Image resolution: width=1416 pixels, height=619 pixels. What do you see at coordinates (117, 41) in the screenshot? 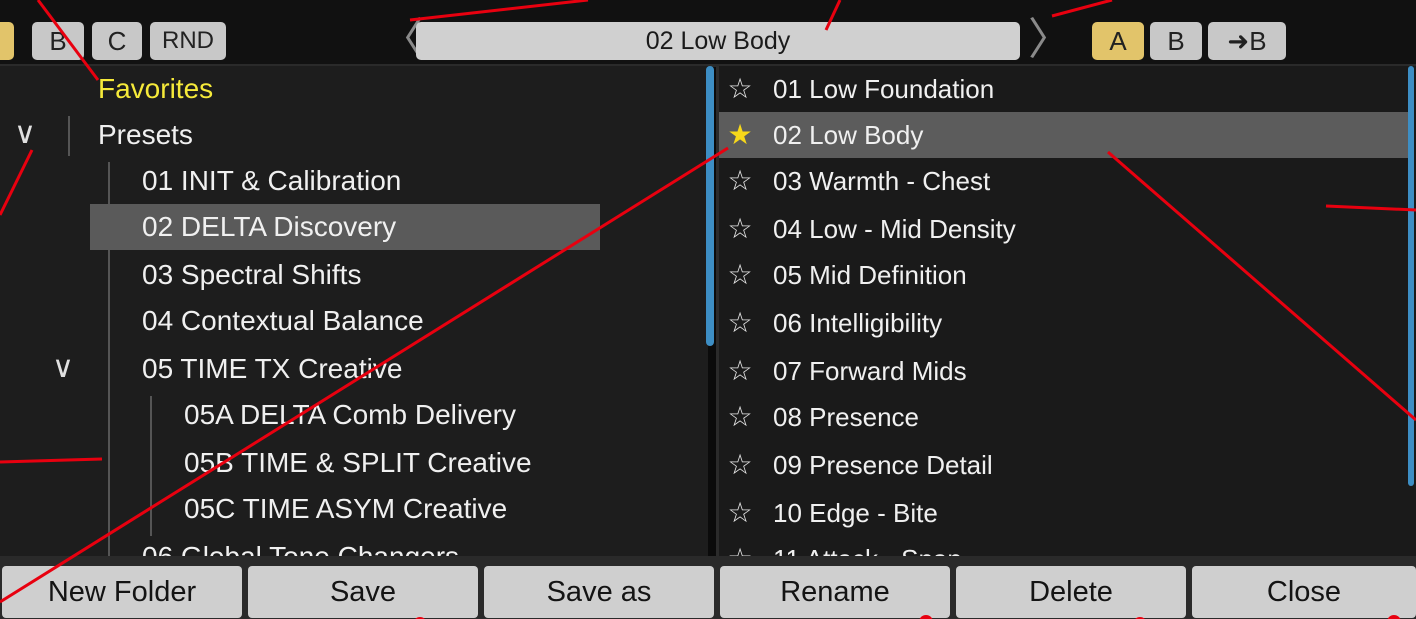
I see `slot-c-button: C` at bounding box center [117, 41].